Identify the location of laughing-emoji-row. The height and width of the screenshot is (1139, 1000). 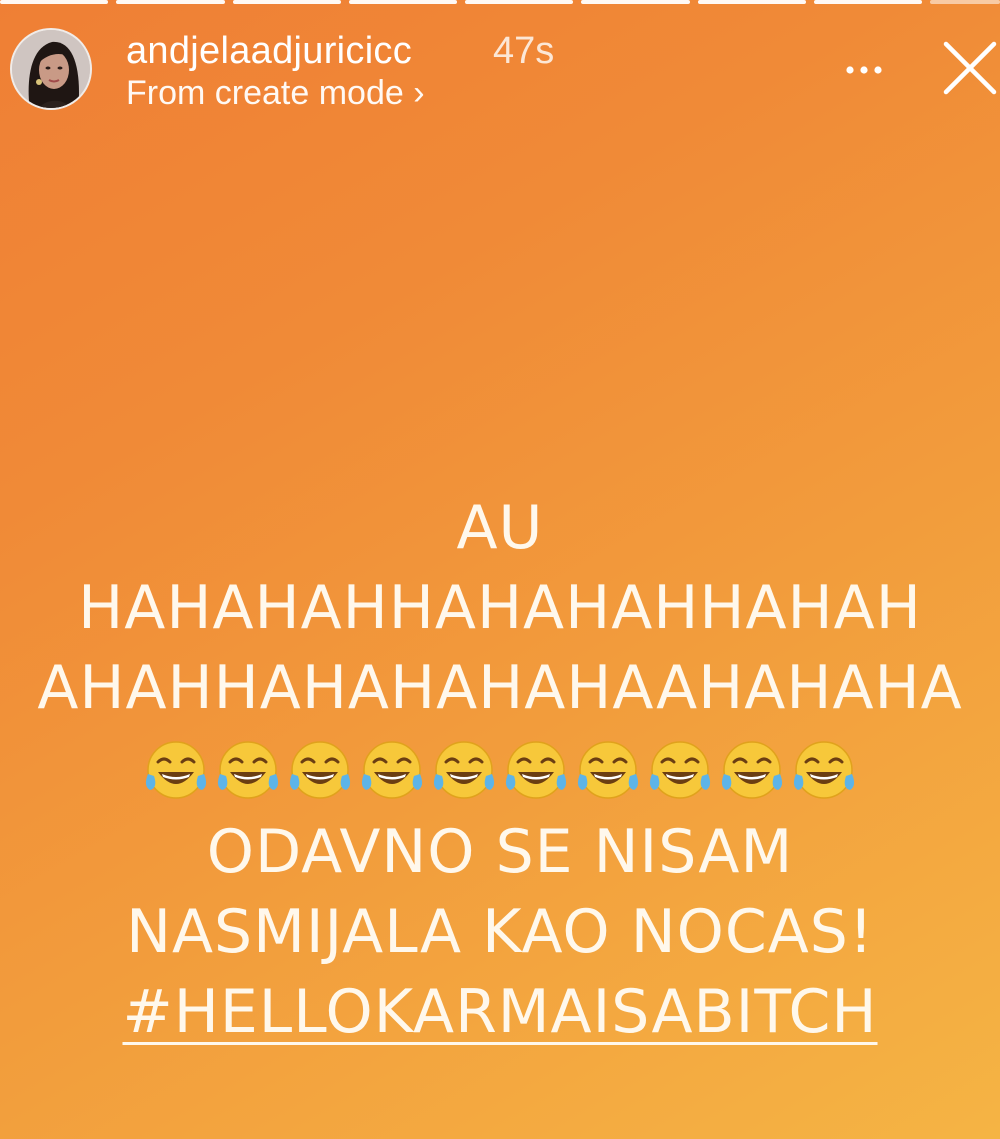
(500, 770).